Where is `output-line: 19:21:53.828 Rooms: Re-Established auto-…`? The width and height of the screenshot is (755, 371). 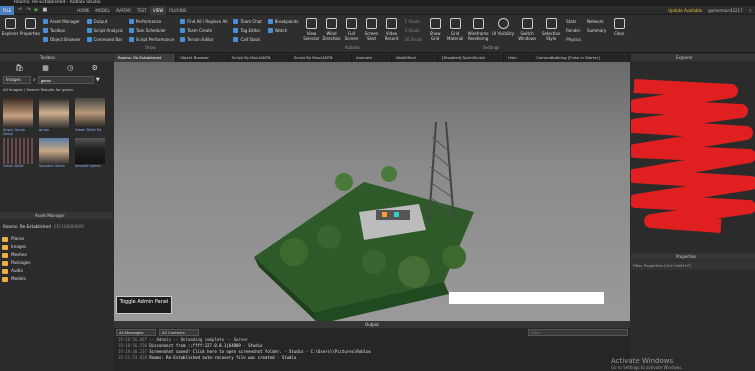 output-line: 19:21:53.828 Rooms: Re-Established auto-… is located at coordinates (374, 358).